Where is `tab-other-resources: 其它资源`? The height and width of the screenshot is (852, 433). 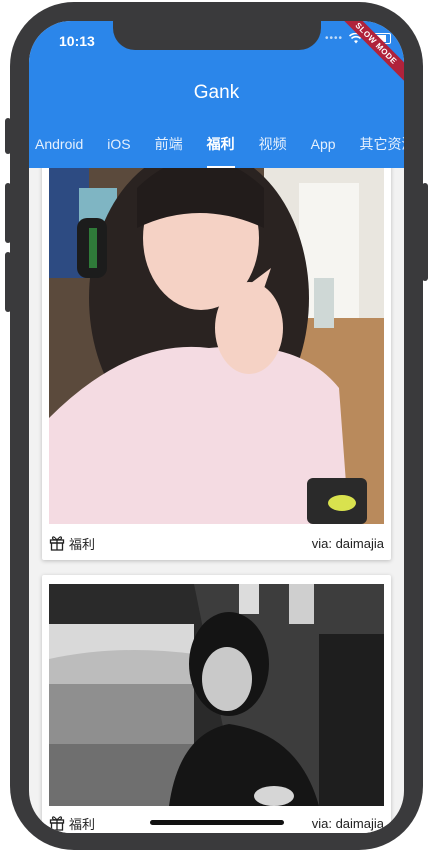 tab-other-resources: 其它资源 is located at coordinates (376, 151).